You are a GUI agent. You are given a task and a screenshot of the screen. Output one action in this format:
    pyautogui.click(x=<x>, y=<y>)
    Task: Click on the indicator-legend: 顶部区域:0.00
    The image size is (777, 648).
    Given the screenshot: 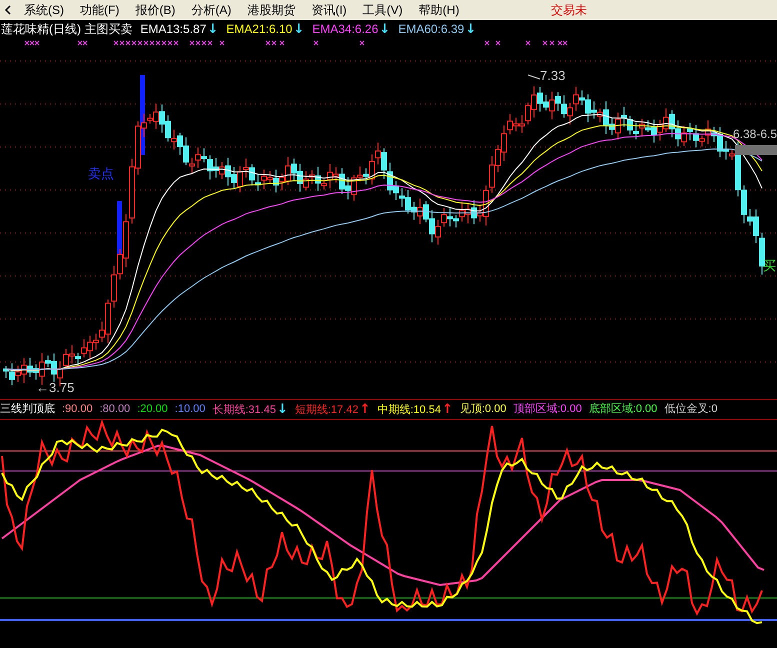 What is the action you would take?
    pyautogui.click(x=547, y=409)
    